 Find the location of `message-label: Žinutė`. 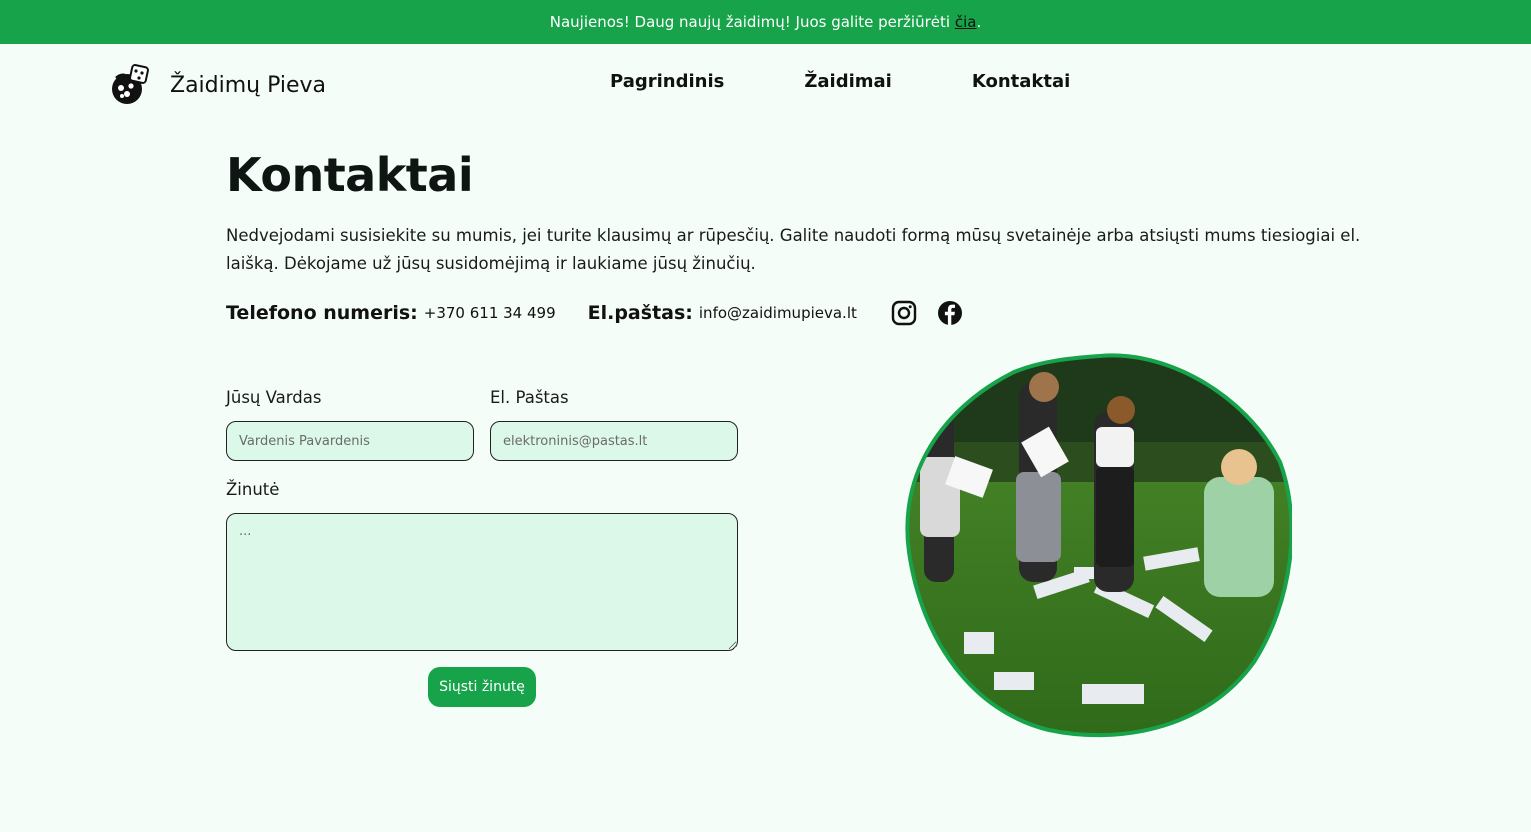

message-label: Žinutė is located at coordinates (253, 489).